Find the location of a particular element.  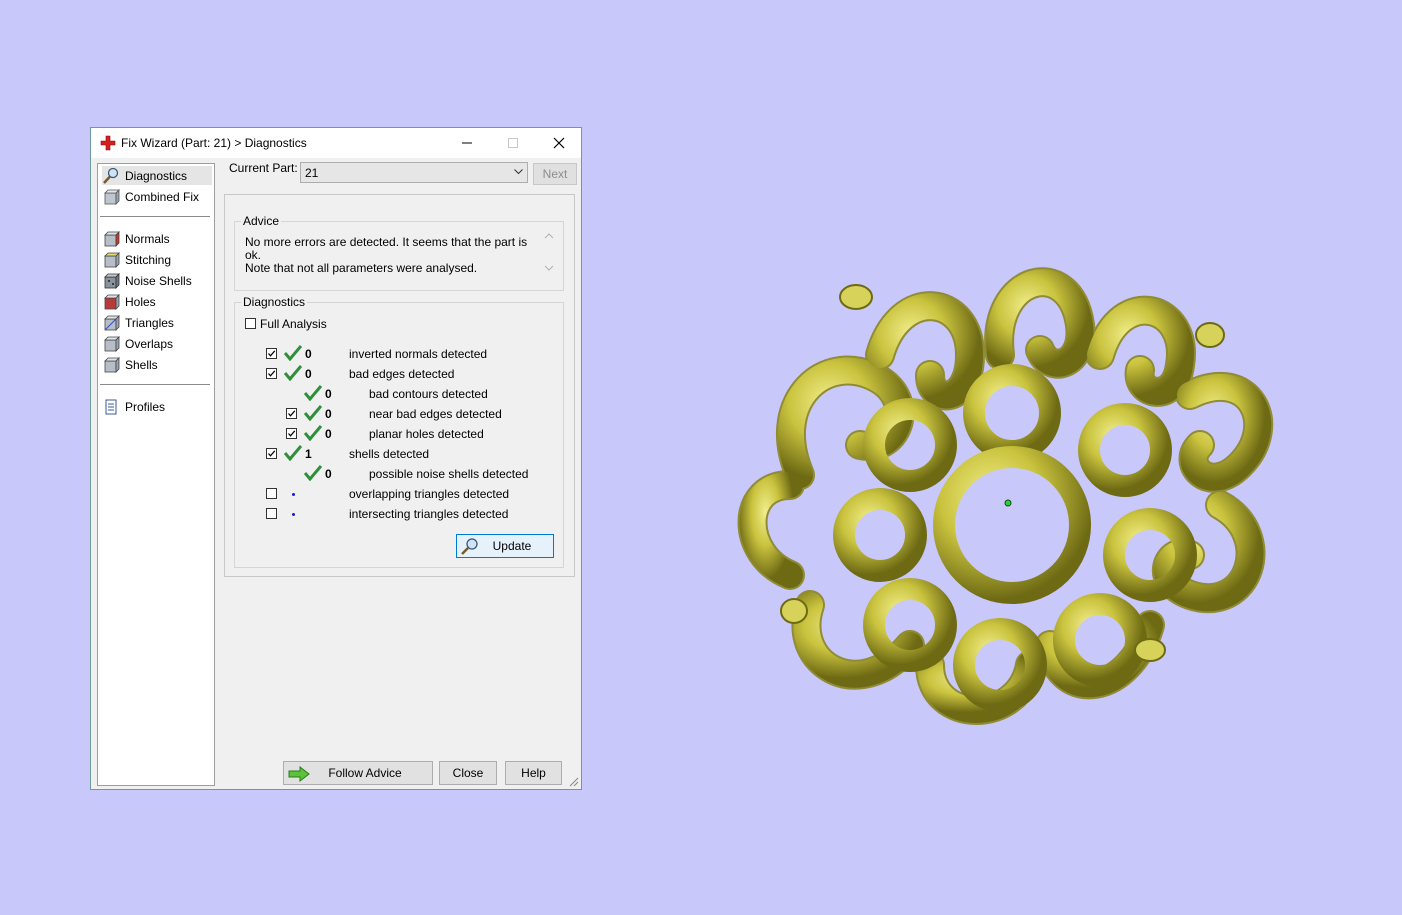

sidebar-item-profiles: Profiles is located at coordinates (157, 406).